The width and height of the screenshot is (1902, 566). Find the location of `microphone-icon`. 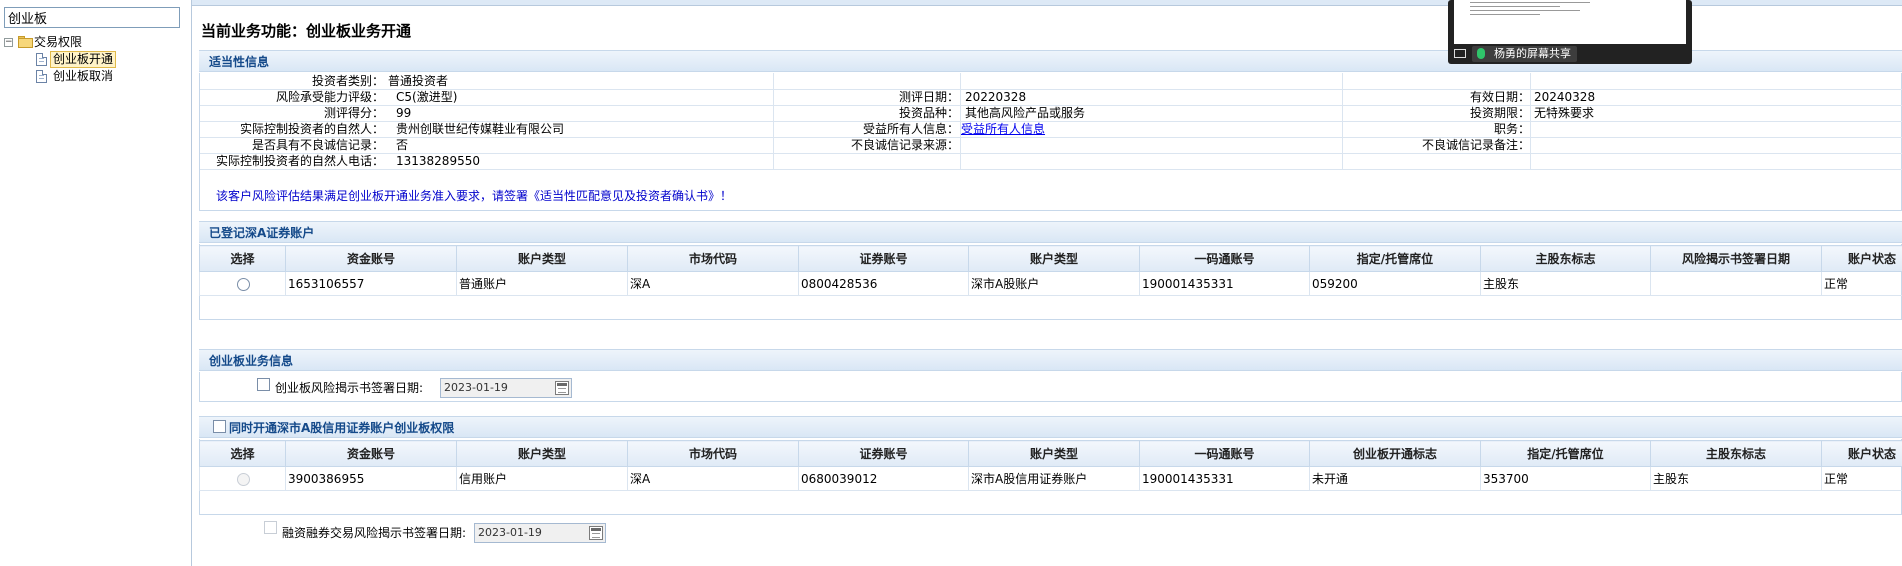

microphone-icon is located at coordinates (1481, 53).